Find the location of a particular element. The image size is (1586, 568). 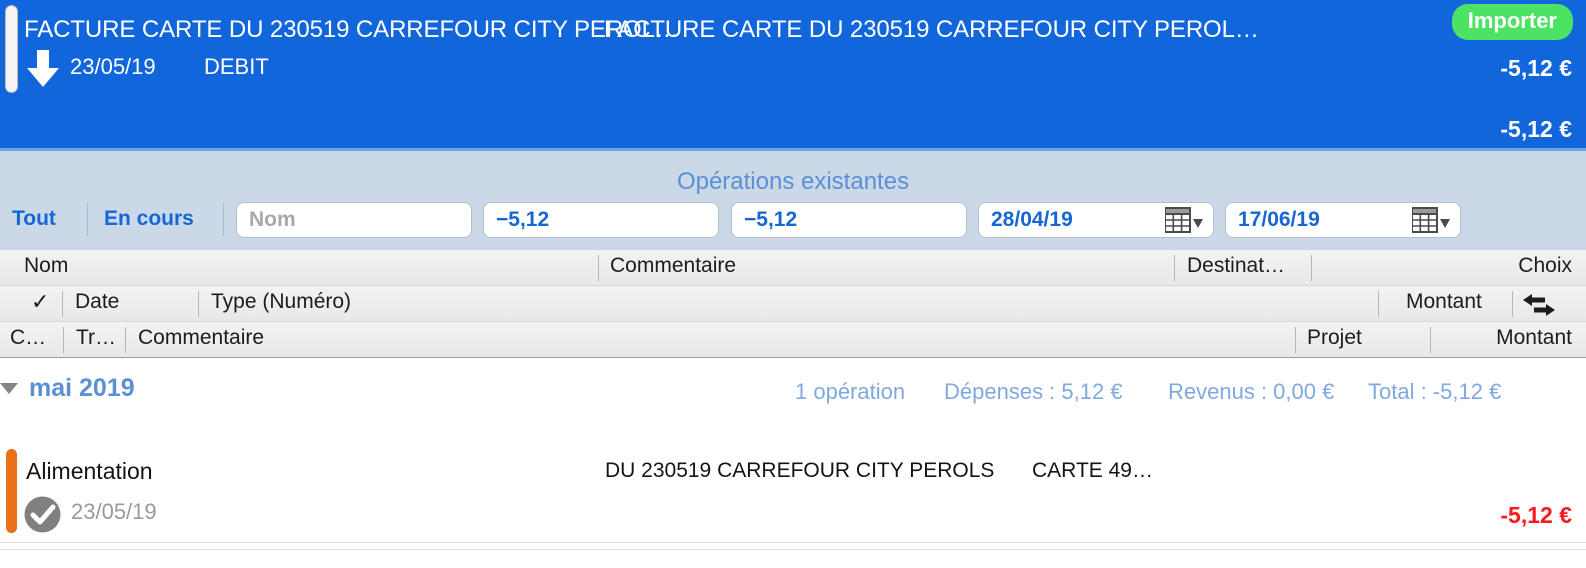

transaction-category: Alimentation is located at coordinates (89, 471).